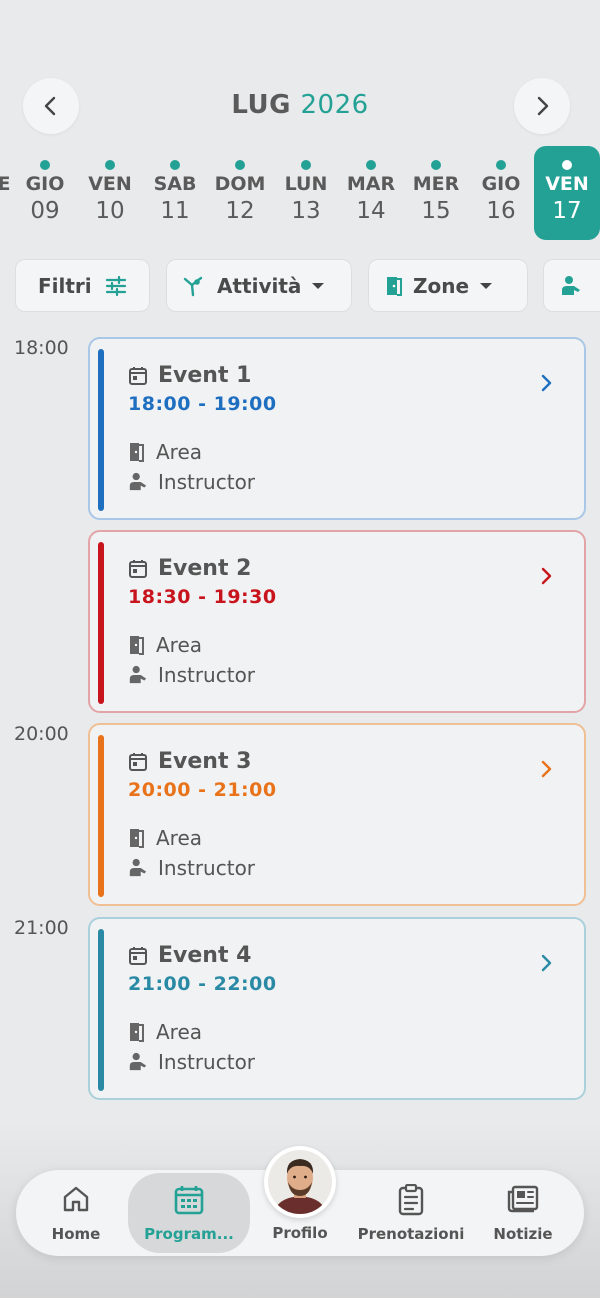  I want to click on clipboard-list-icon, so click(411, 1200).